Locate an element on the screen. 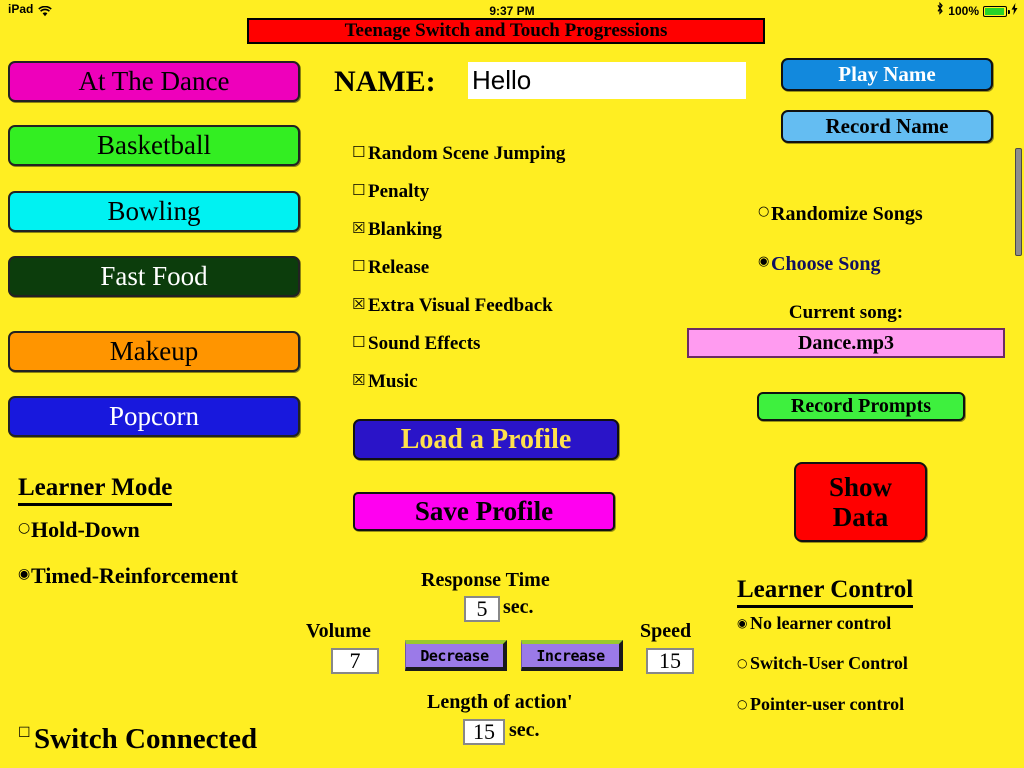 This screenshot has width=1024, height=768. checkbox-penalty: ☐ Penalty is located at coordinates (390, 192).